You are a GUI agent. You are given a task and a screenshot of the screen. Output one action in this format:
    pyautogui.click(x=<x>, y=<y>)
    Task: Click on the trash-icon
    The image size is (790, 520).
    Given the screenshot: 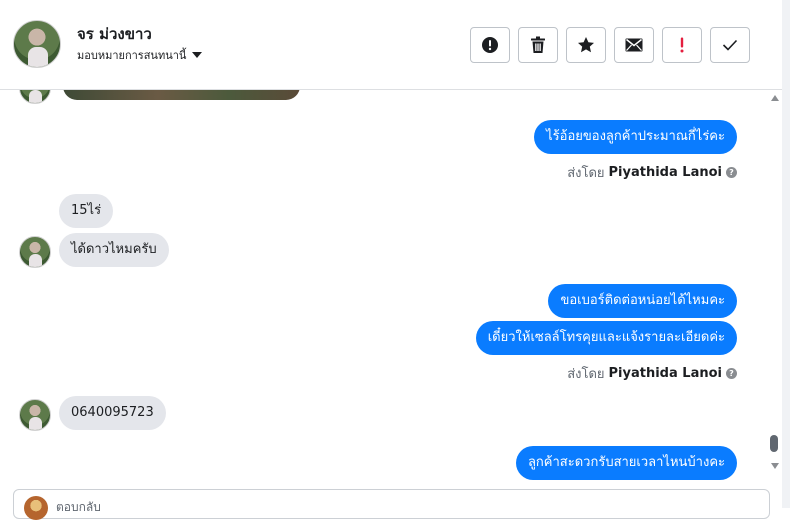 What is the action you would take?
    pyautogui.click(x=538, y=44)
    